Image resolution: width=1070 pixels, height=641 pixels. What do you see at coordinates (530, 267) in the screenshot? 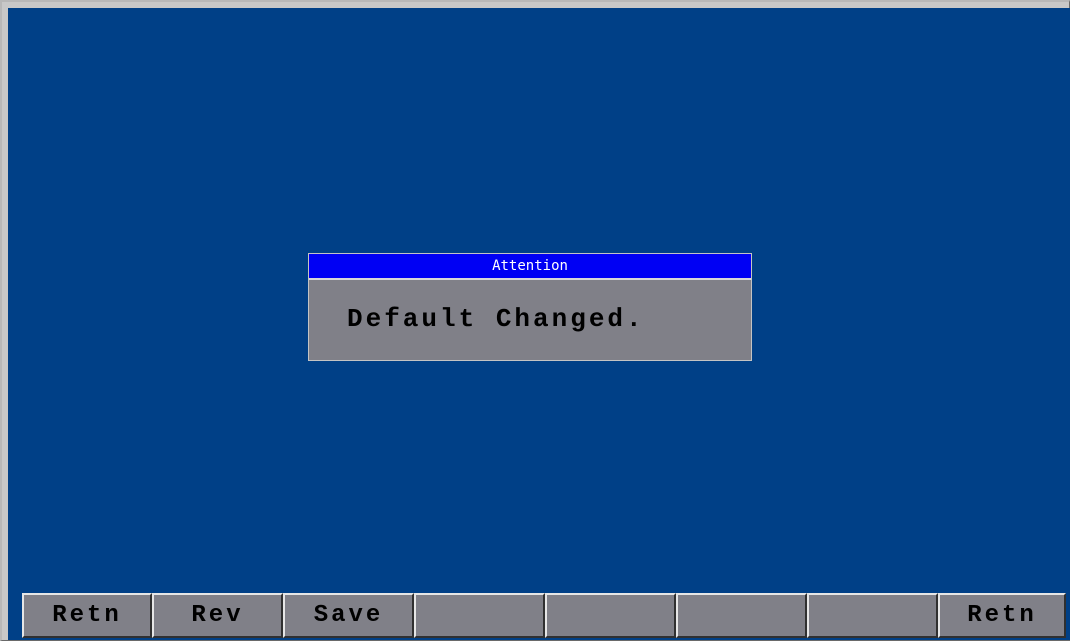
I see `dialog-title: Attention` at bounding box center [530, 267].